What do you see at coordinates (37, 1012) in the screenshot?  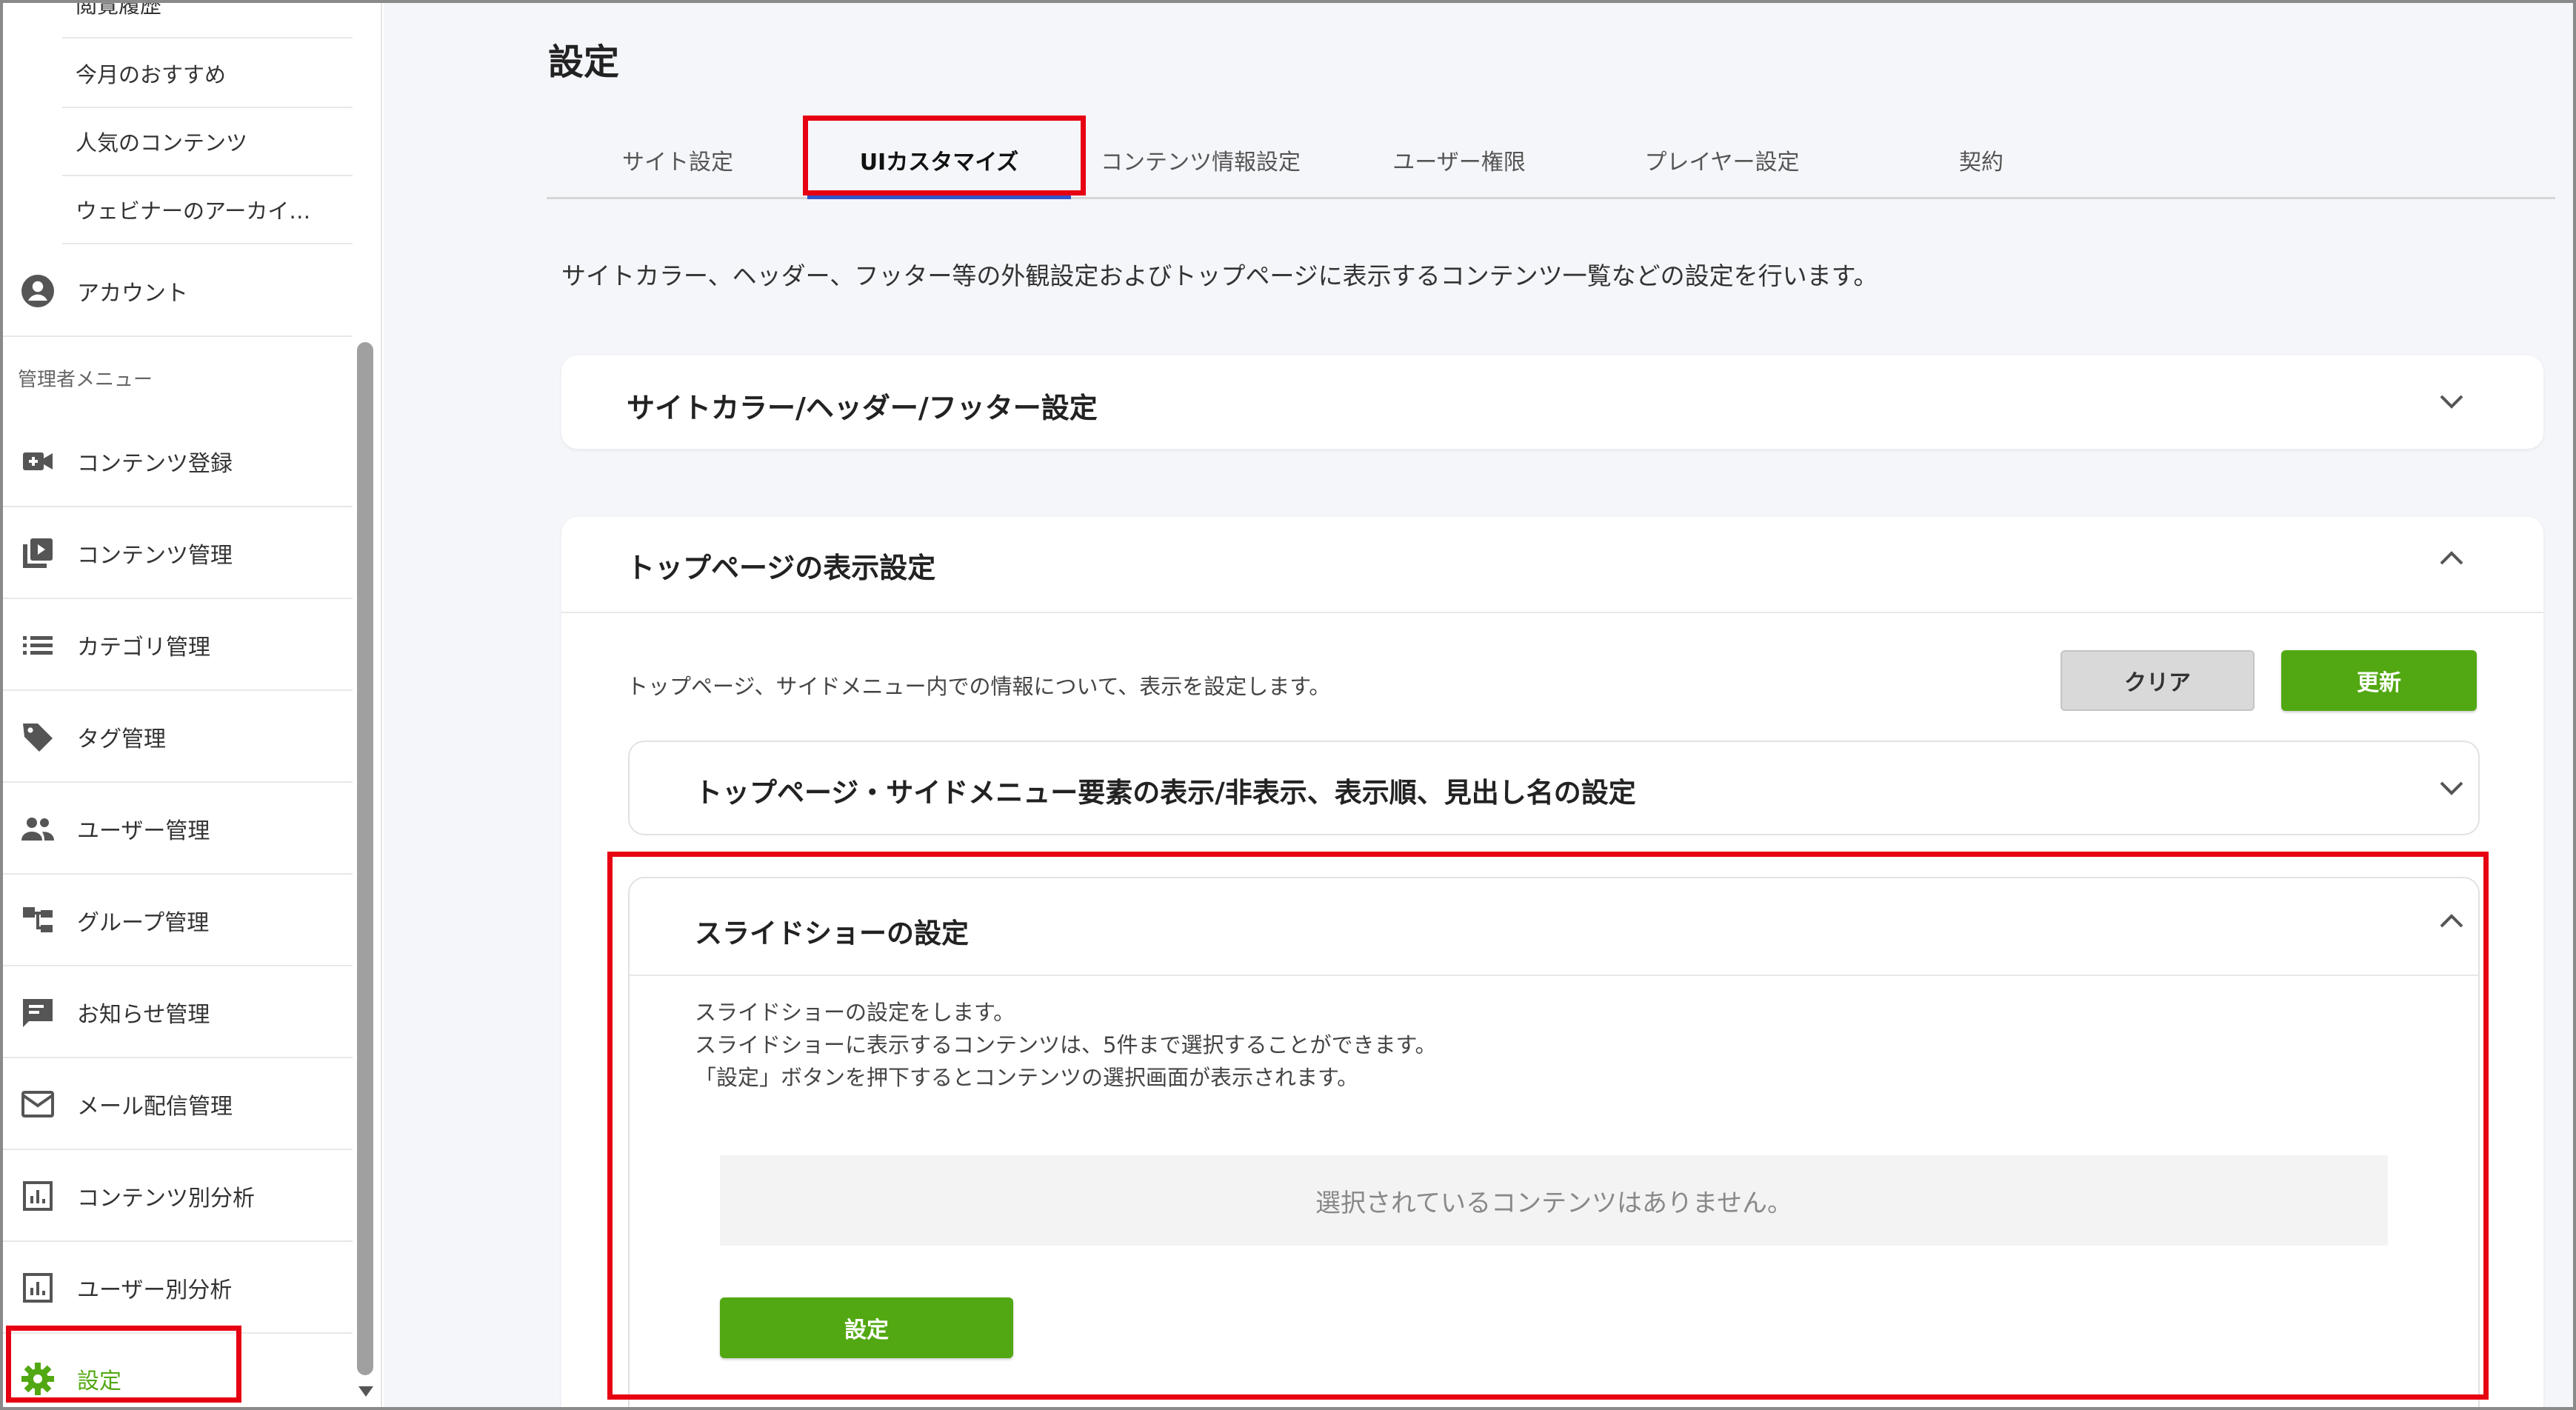 I see `announcement-icon` at bounding box center [37, 1012].